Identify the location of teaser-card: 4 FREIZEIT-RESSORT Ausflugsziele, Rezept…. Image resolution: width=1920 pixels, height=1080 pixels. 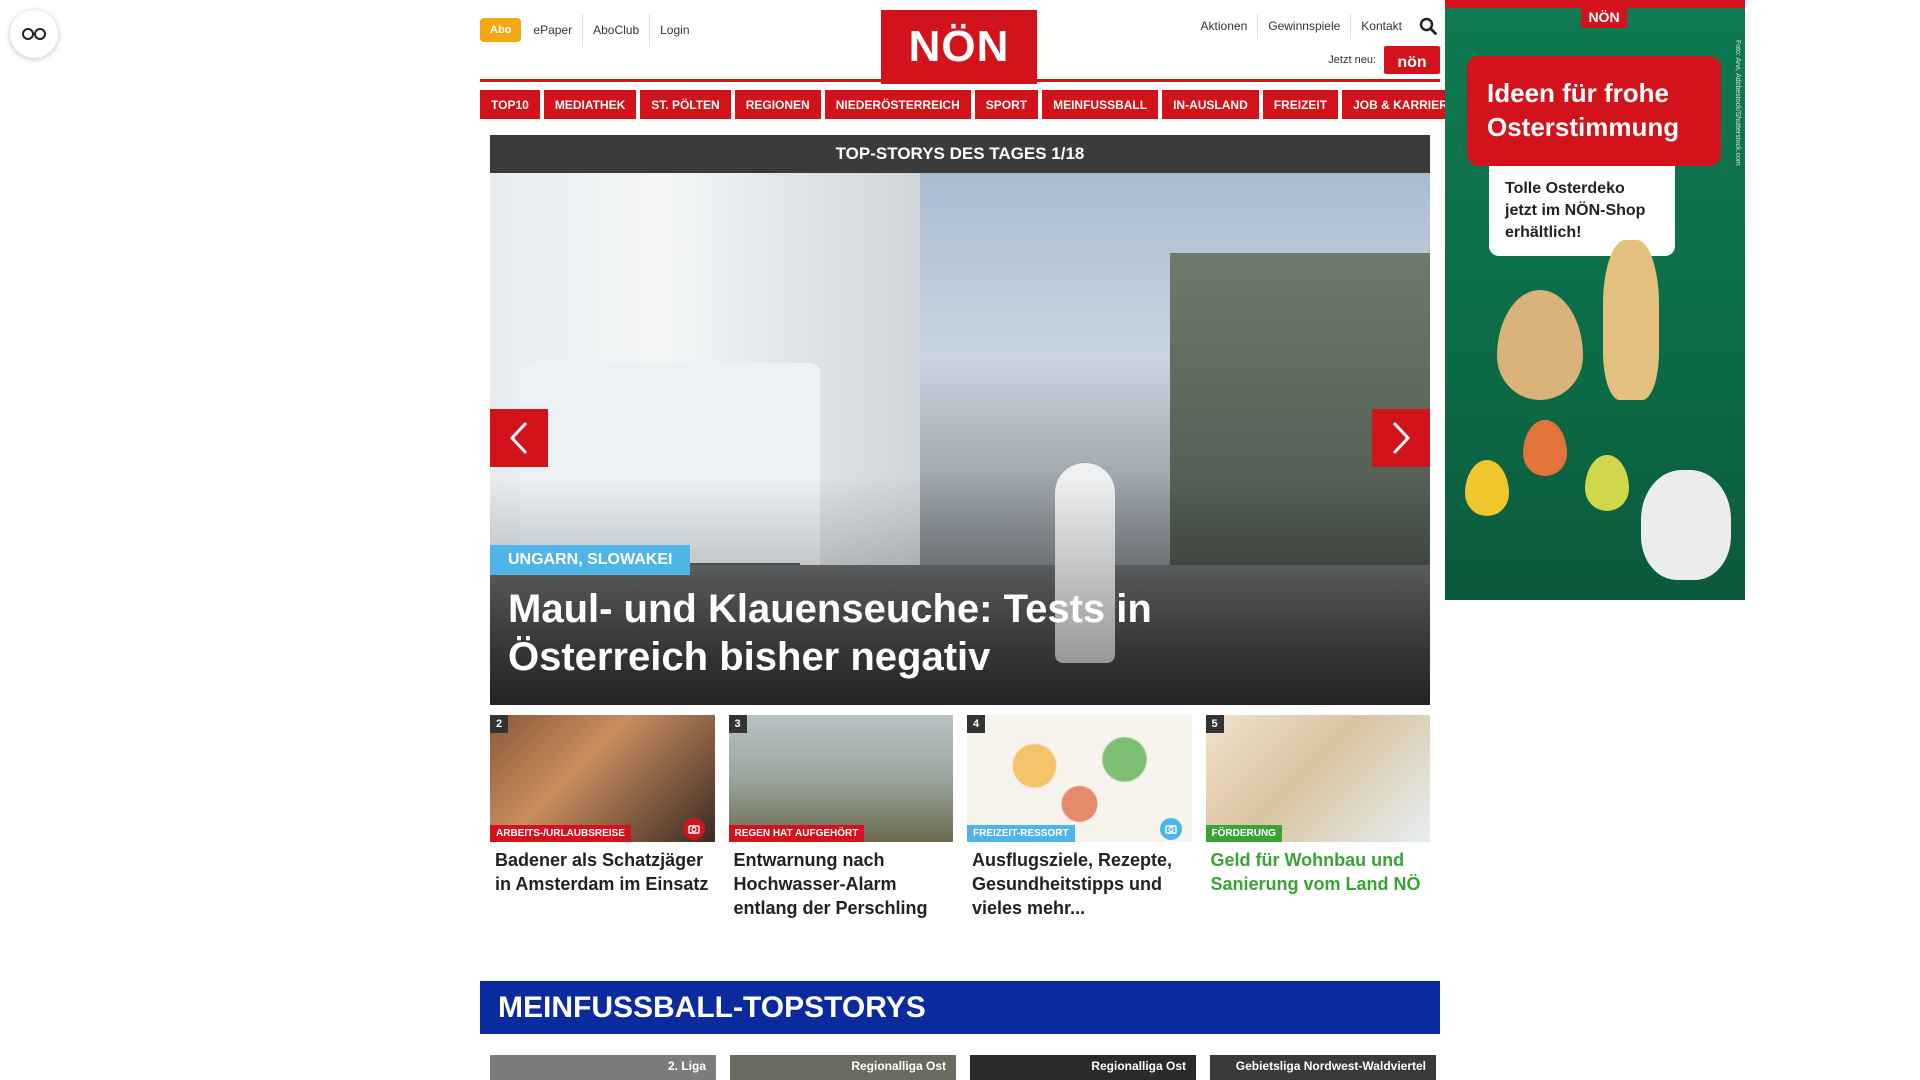
(1079, 817).